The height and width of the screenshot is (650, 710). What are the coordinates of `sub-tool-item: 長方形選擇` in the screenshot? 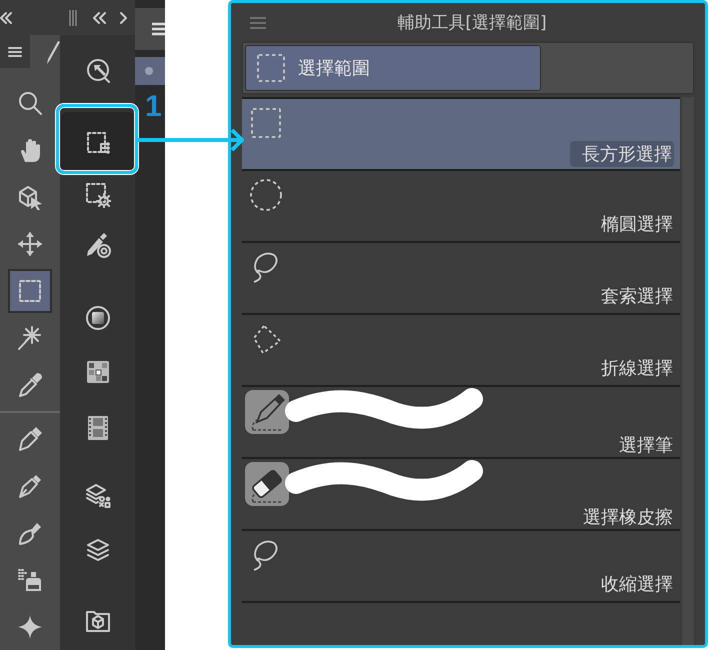 It's located at (461, 135).